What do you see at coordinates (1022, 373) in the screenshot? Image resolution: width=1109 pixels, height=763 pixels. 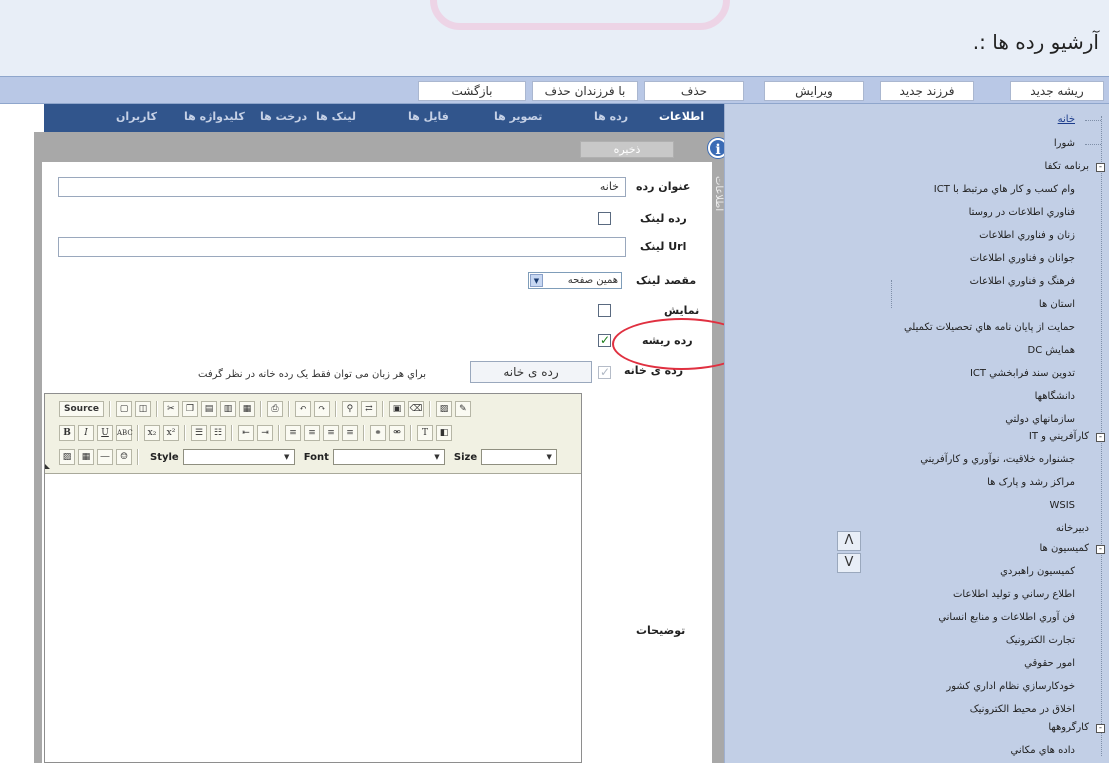 I see `tree-item: تدوین سند فرابخشي ICT` at bounding box center [1022, 373].